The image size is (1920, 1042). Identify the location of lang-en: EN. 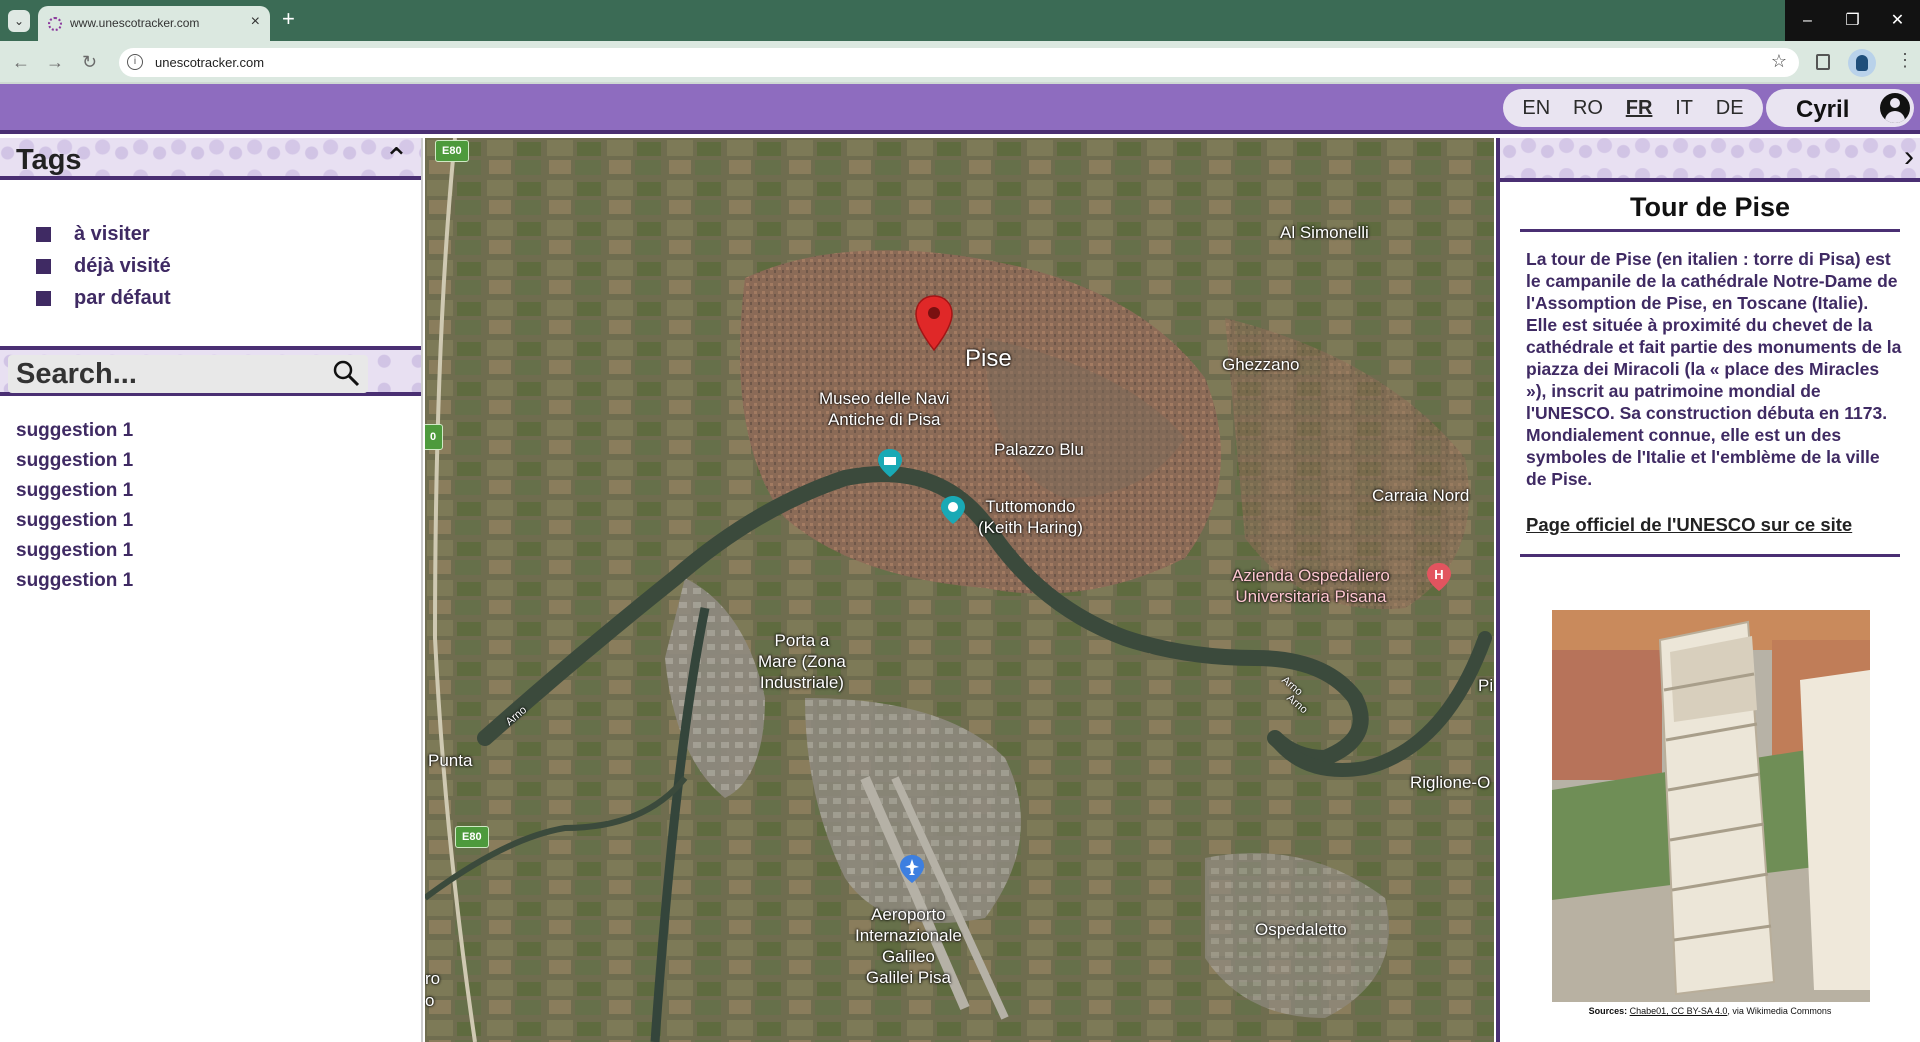
(1536, 108).